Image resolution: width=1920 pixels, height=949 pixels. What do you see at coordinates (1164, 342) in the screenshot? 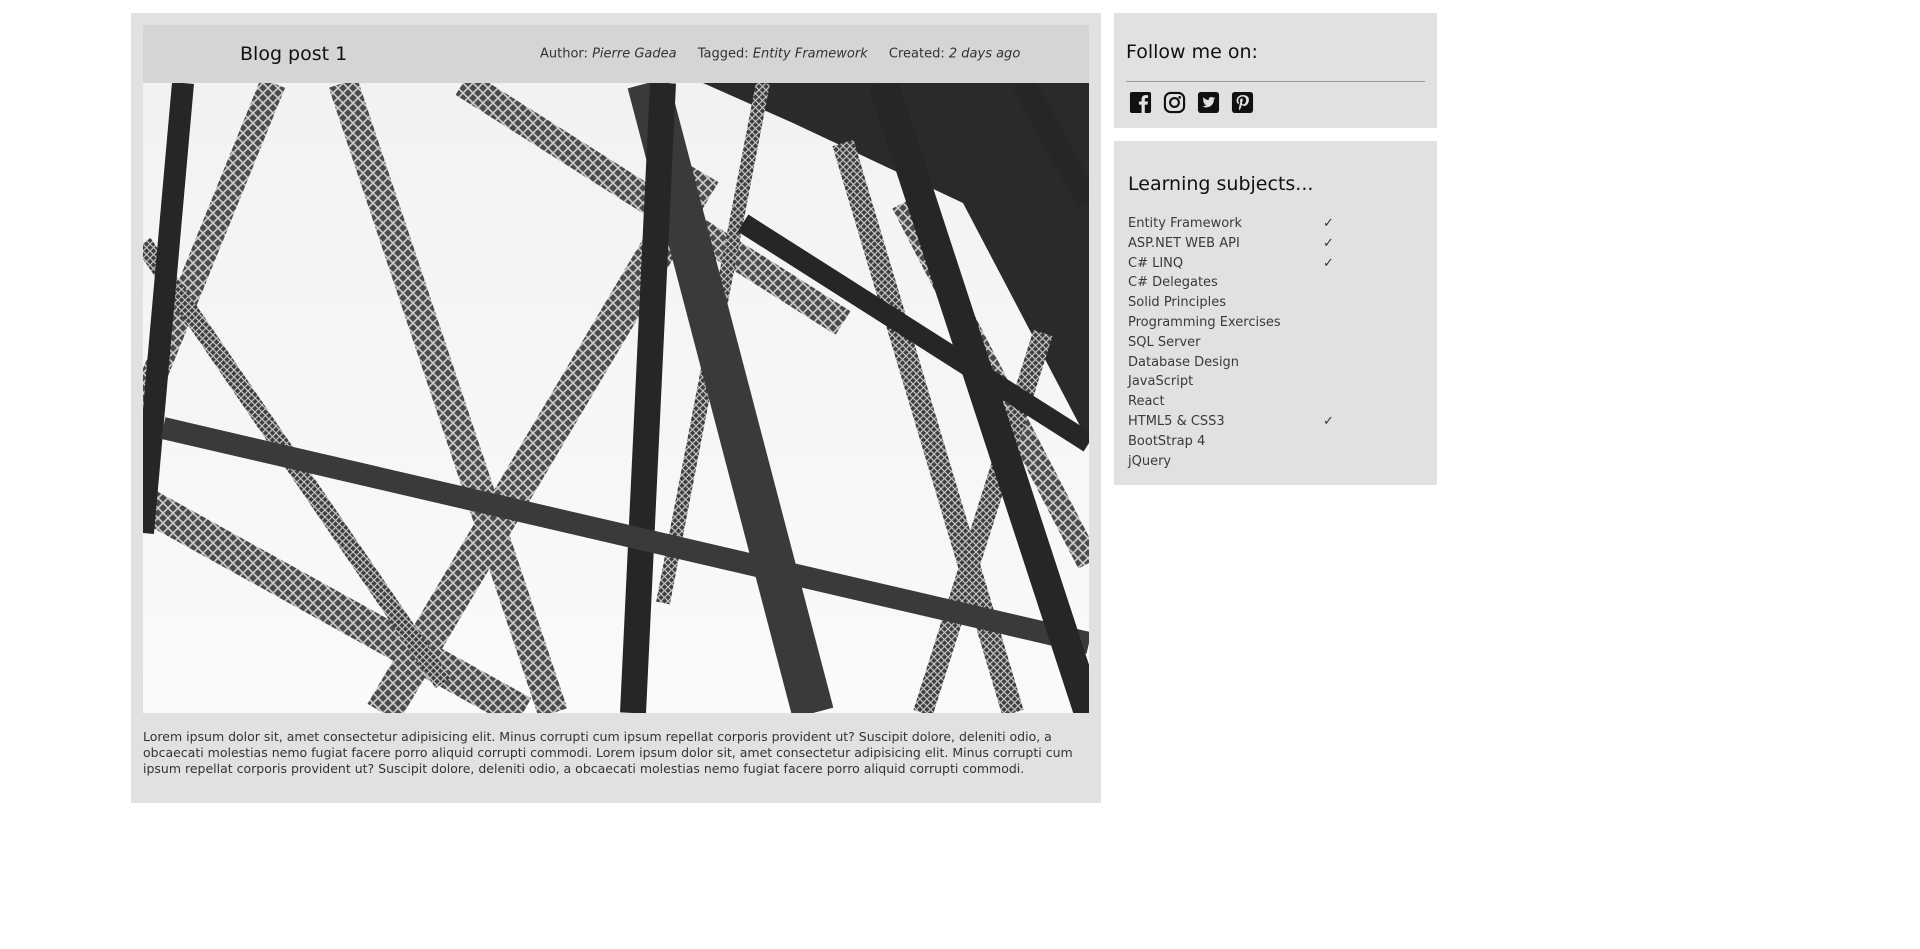
I see `subject-label: SQL Server` at bounding box center [1164, 342].